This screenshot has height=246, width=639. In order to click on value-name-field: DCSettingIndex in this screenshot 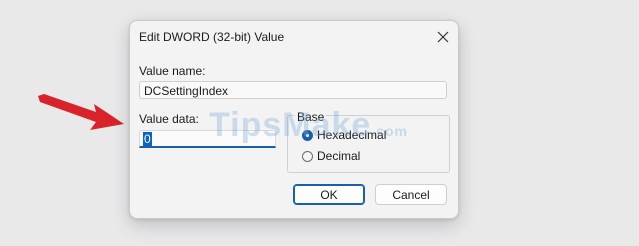, I will do `click(293, 90)`.